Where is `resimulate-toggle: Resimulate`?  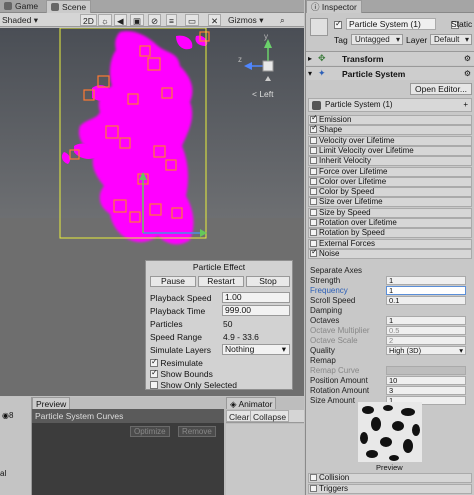
resimulate-toggle: Resimulate is located at coordinates (176, 362).